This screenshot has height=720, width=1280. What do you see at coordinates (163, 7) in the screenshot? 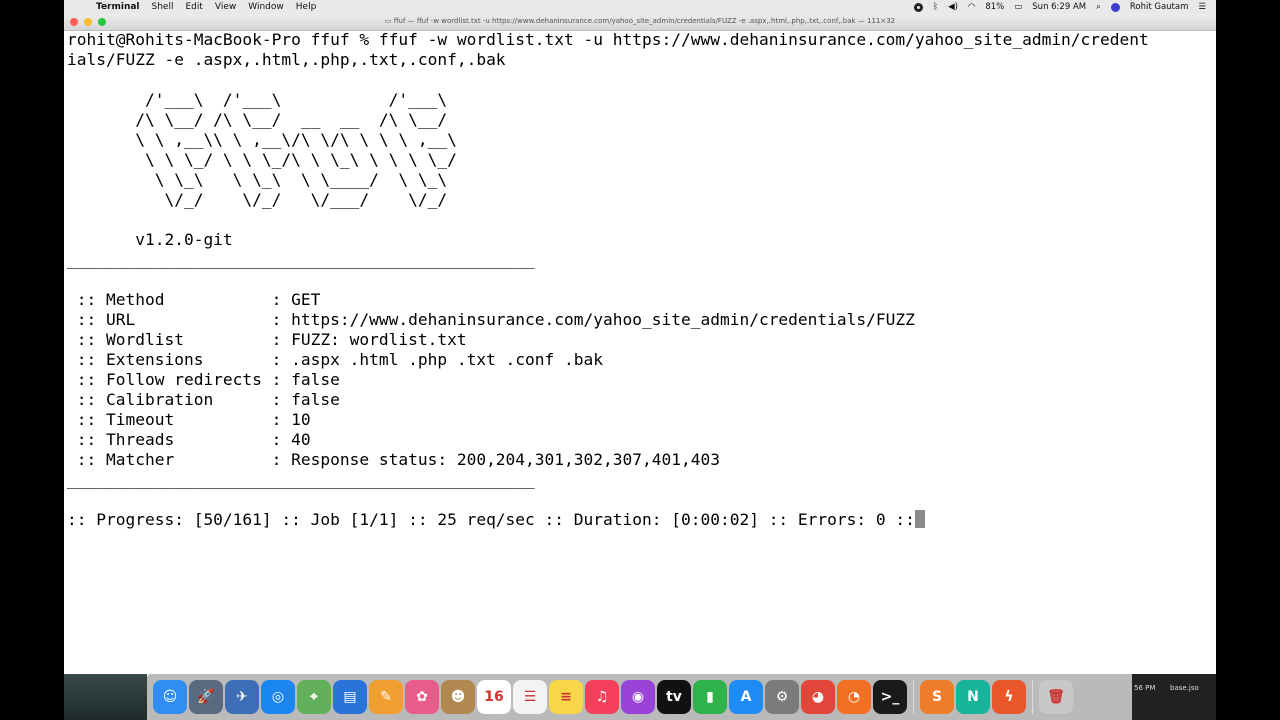
I see `menu-shell: Shell` at bounding box center [163, 7].